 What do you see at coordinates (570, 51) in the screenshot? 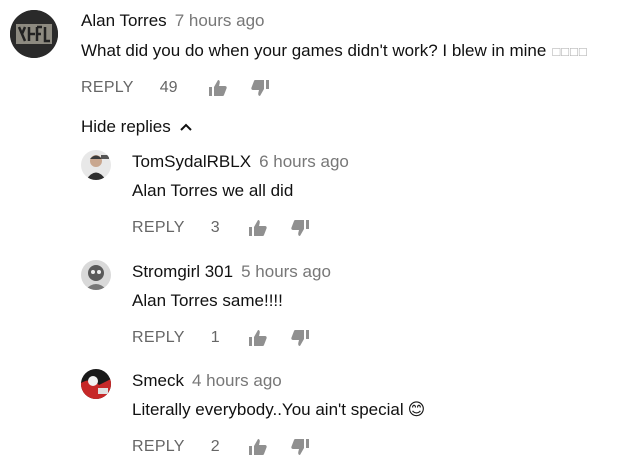
I see `emoji-placeholder: □□□□` at bounding box center [570, 51].